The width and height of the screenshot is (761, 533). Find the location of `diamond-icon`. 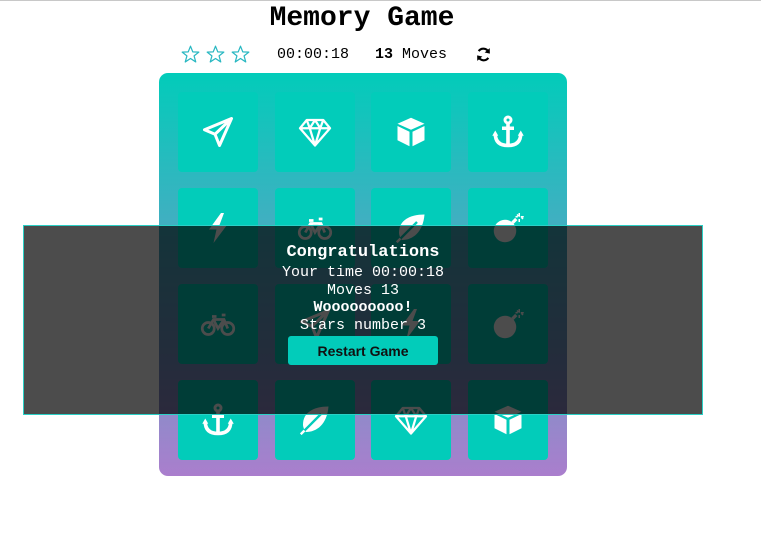

diamond-icon is located at coordinates (315, 132).